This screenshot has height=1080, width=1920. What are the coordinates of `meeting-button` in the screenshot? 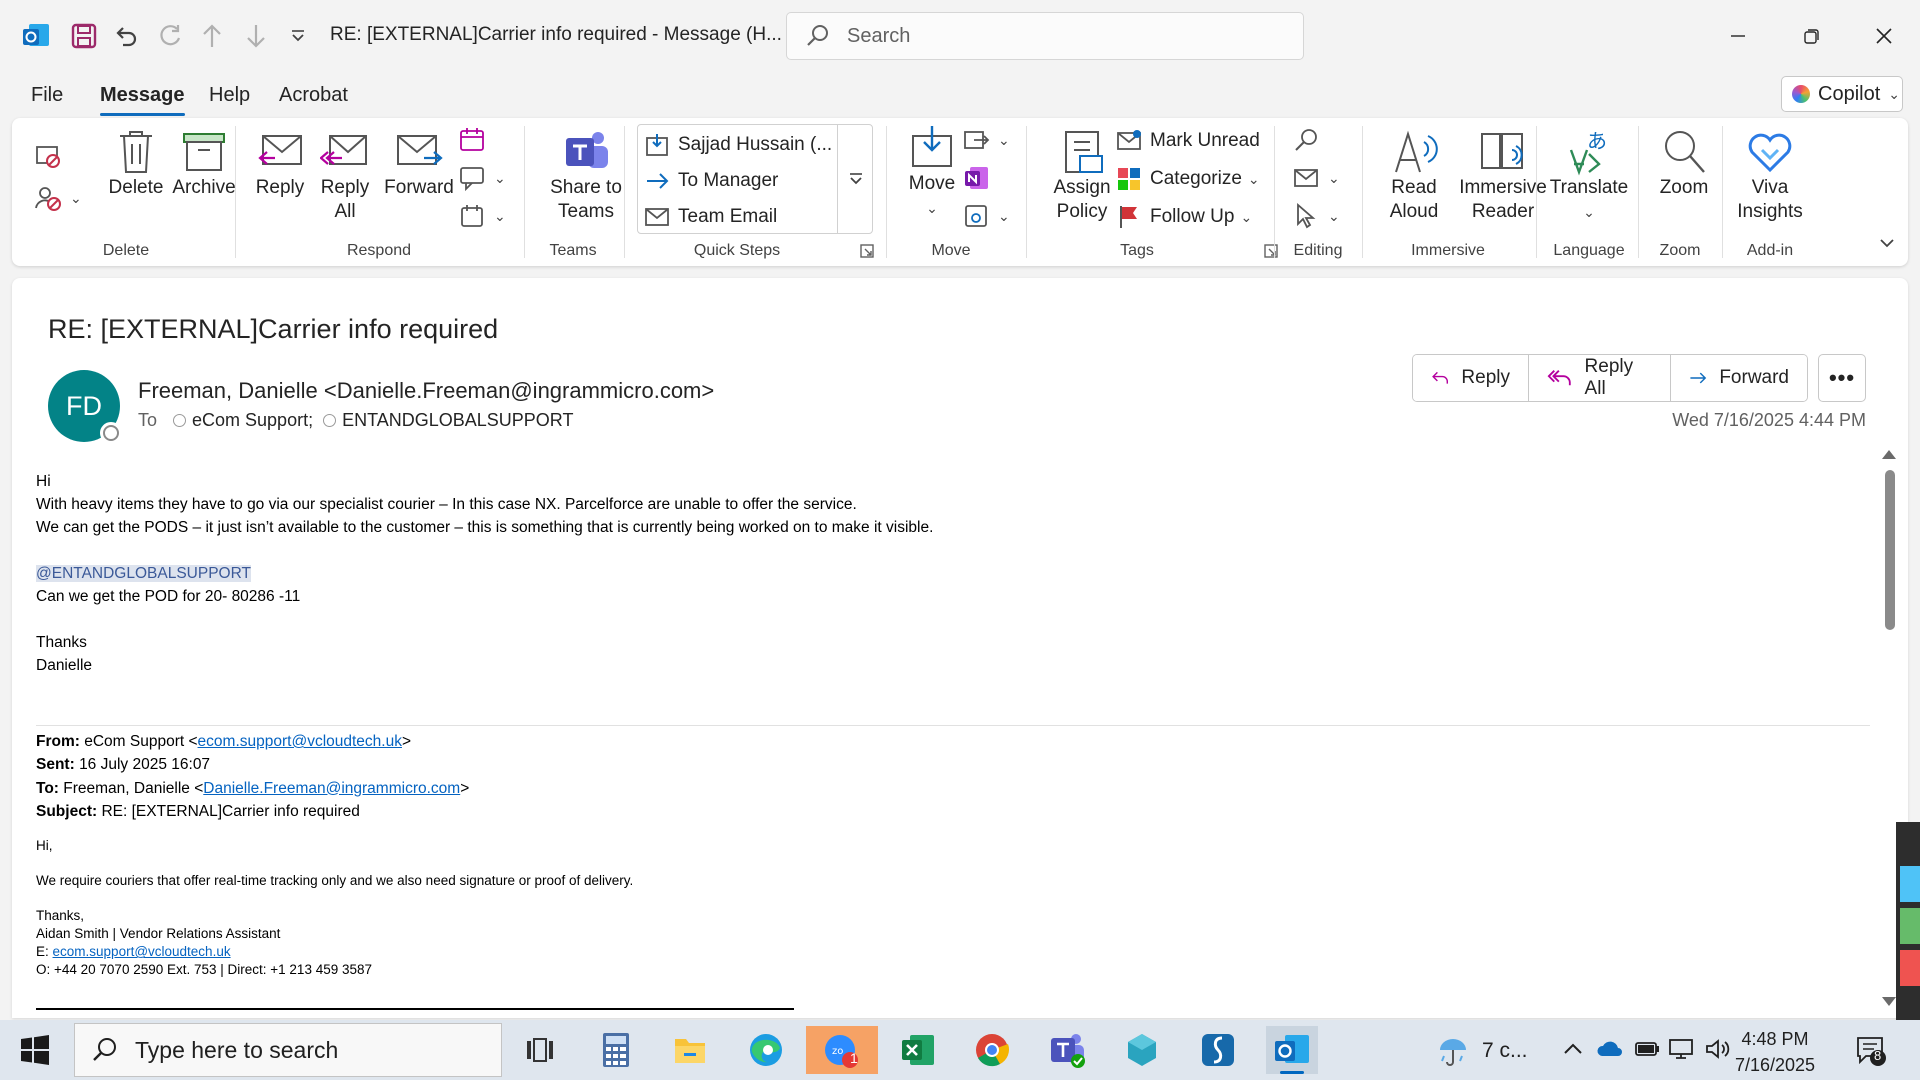 It's located at (476, 140).